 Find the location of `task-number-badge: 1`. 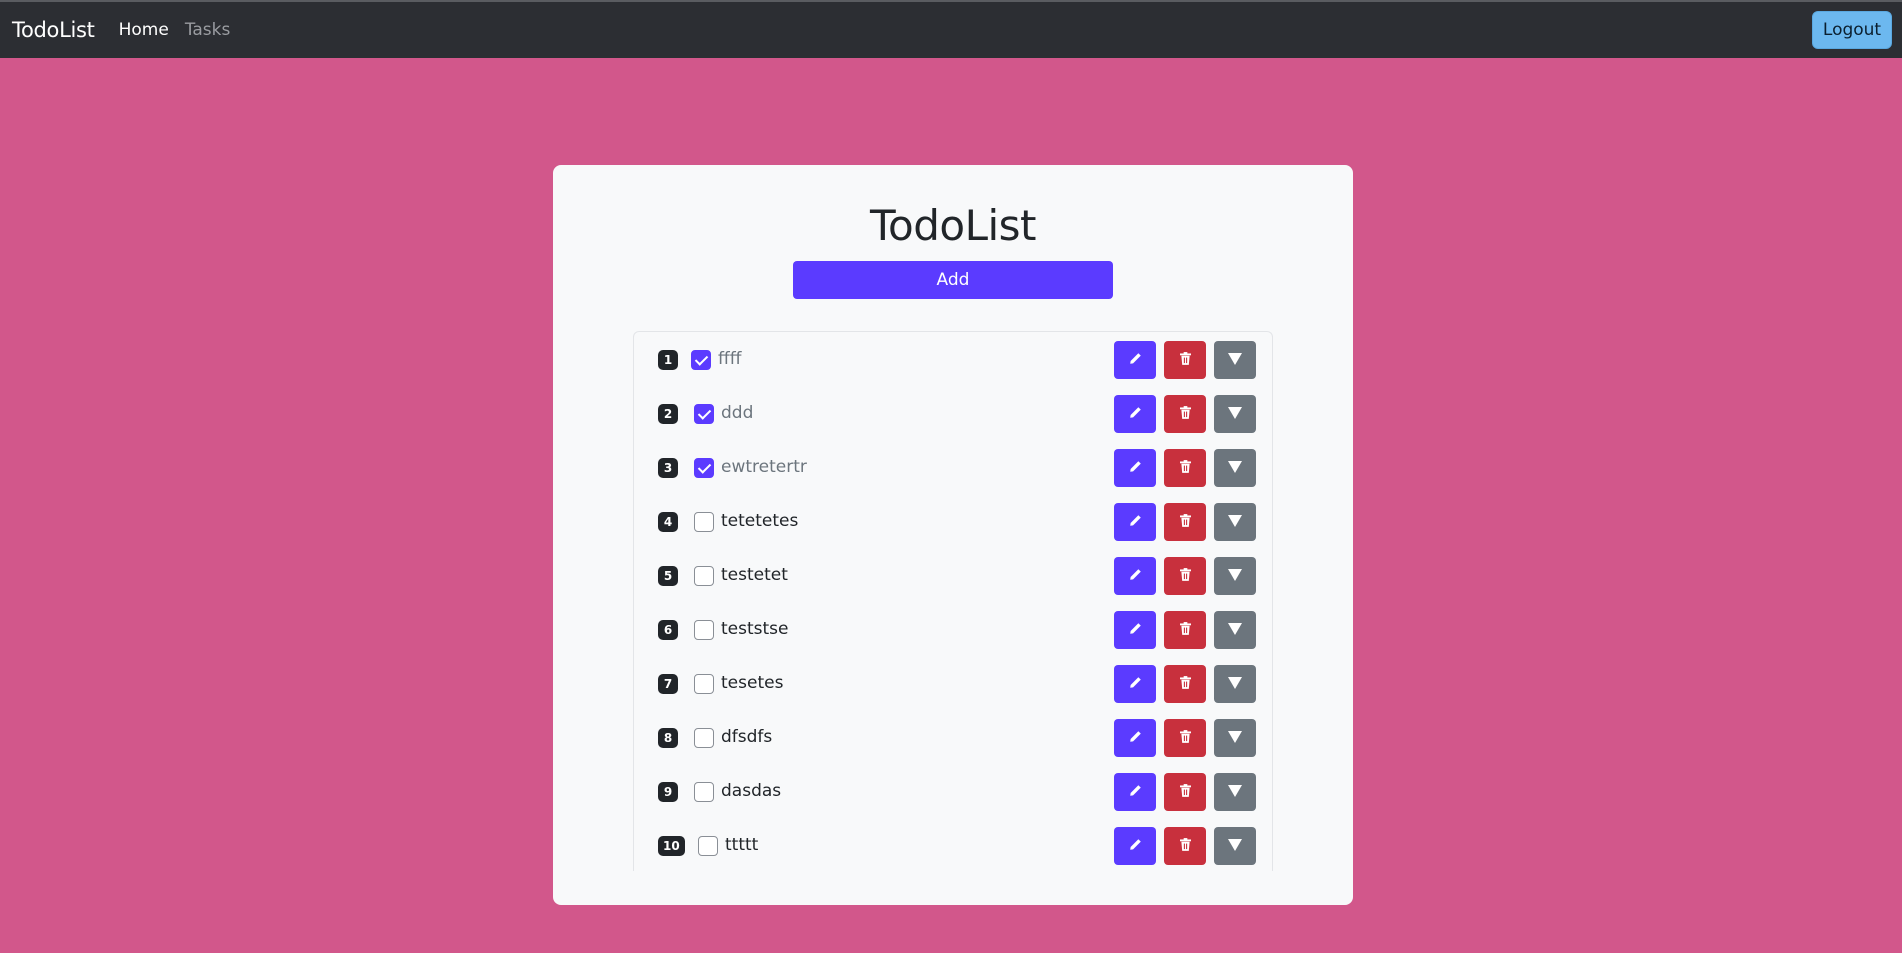

task-number-badge: 1 is located at coordinates (668, 360).